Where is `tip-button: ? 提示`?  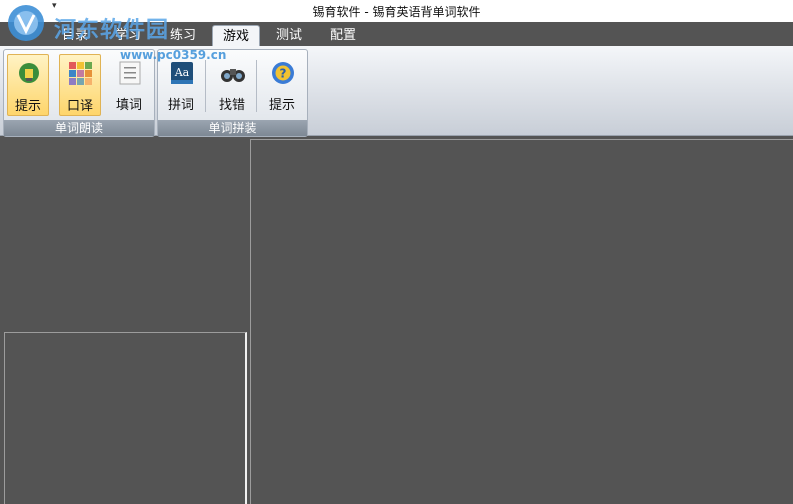
tip-button: ? 提示 is located at coordinates (282, 84).